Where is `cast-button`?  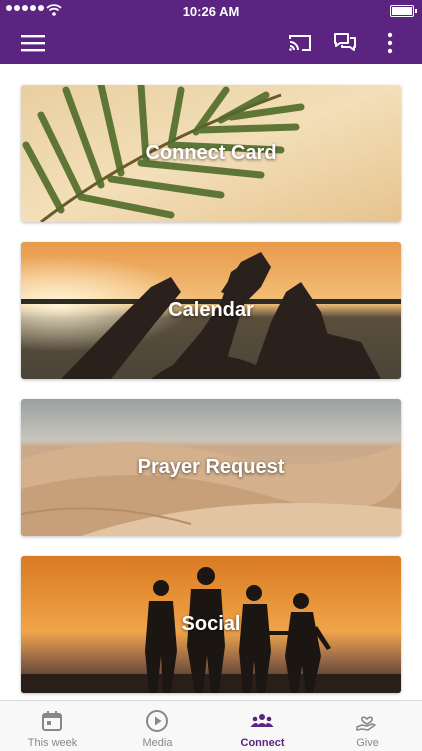
cast-button is located at coordinates (300, 43).